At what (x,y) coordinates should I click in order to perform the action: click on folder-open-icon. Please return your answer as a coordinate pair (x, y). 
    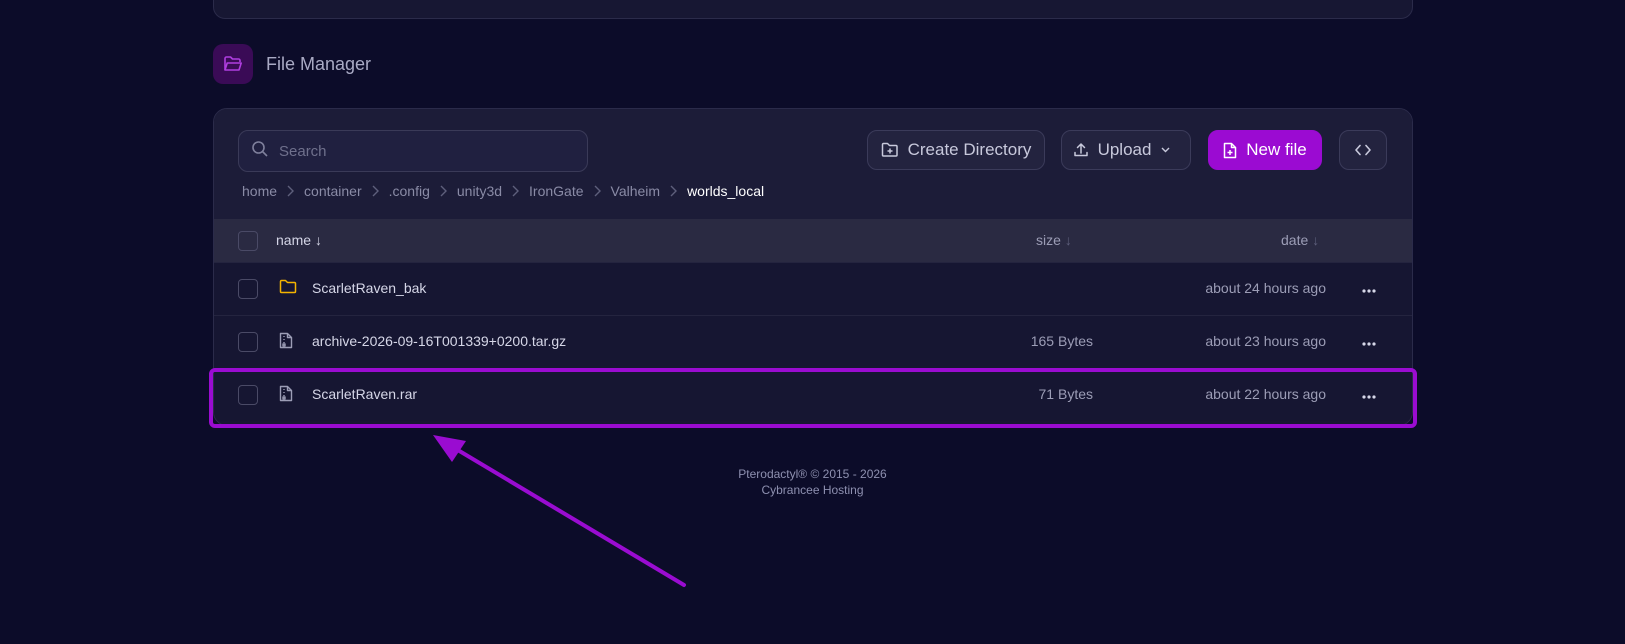
    Looking at the image, I should click on (233, 64).